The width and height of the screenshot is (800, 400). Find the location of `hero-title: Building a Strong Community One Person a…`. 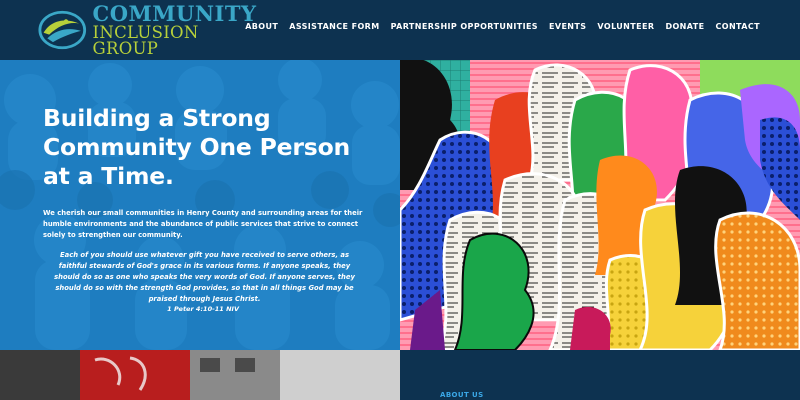

hero-title: Building a Strong Community One Person a… is located at coordinates (197, 147).